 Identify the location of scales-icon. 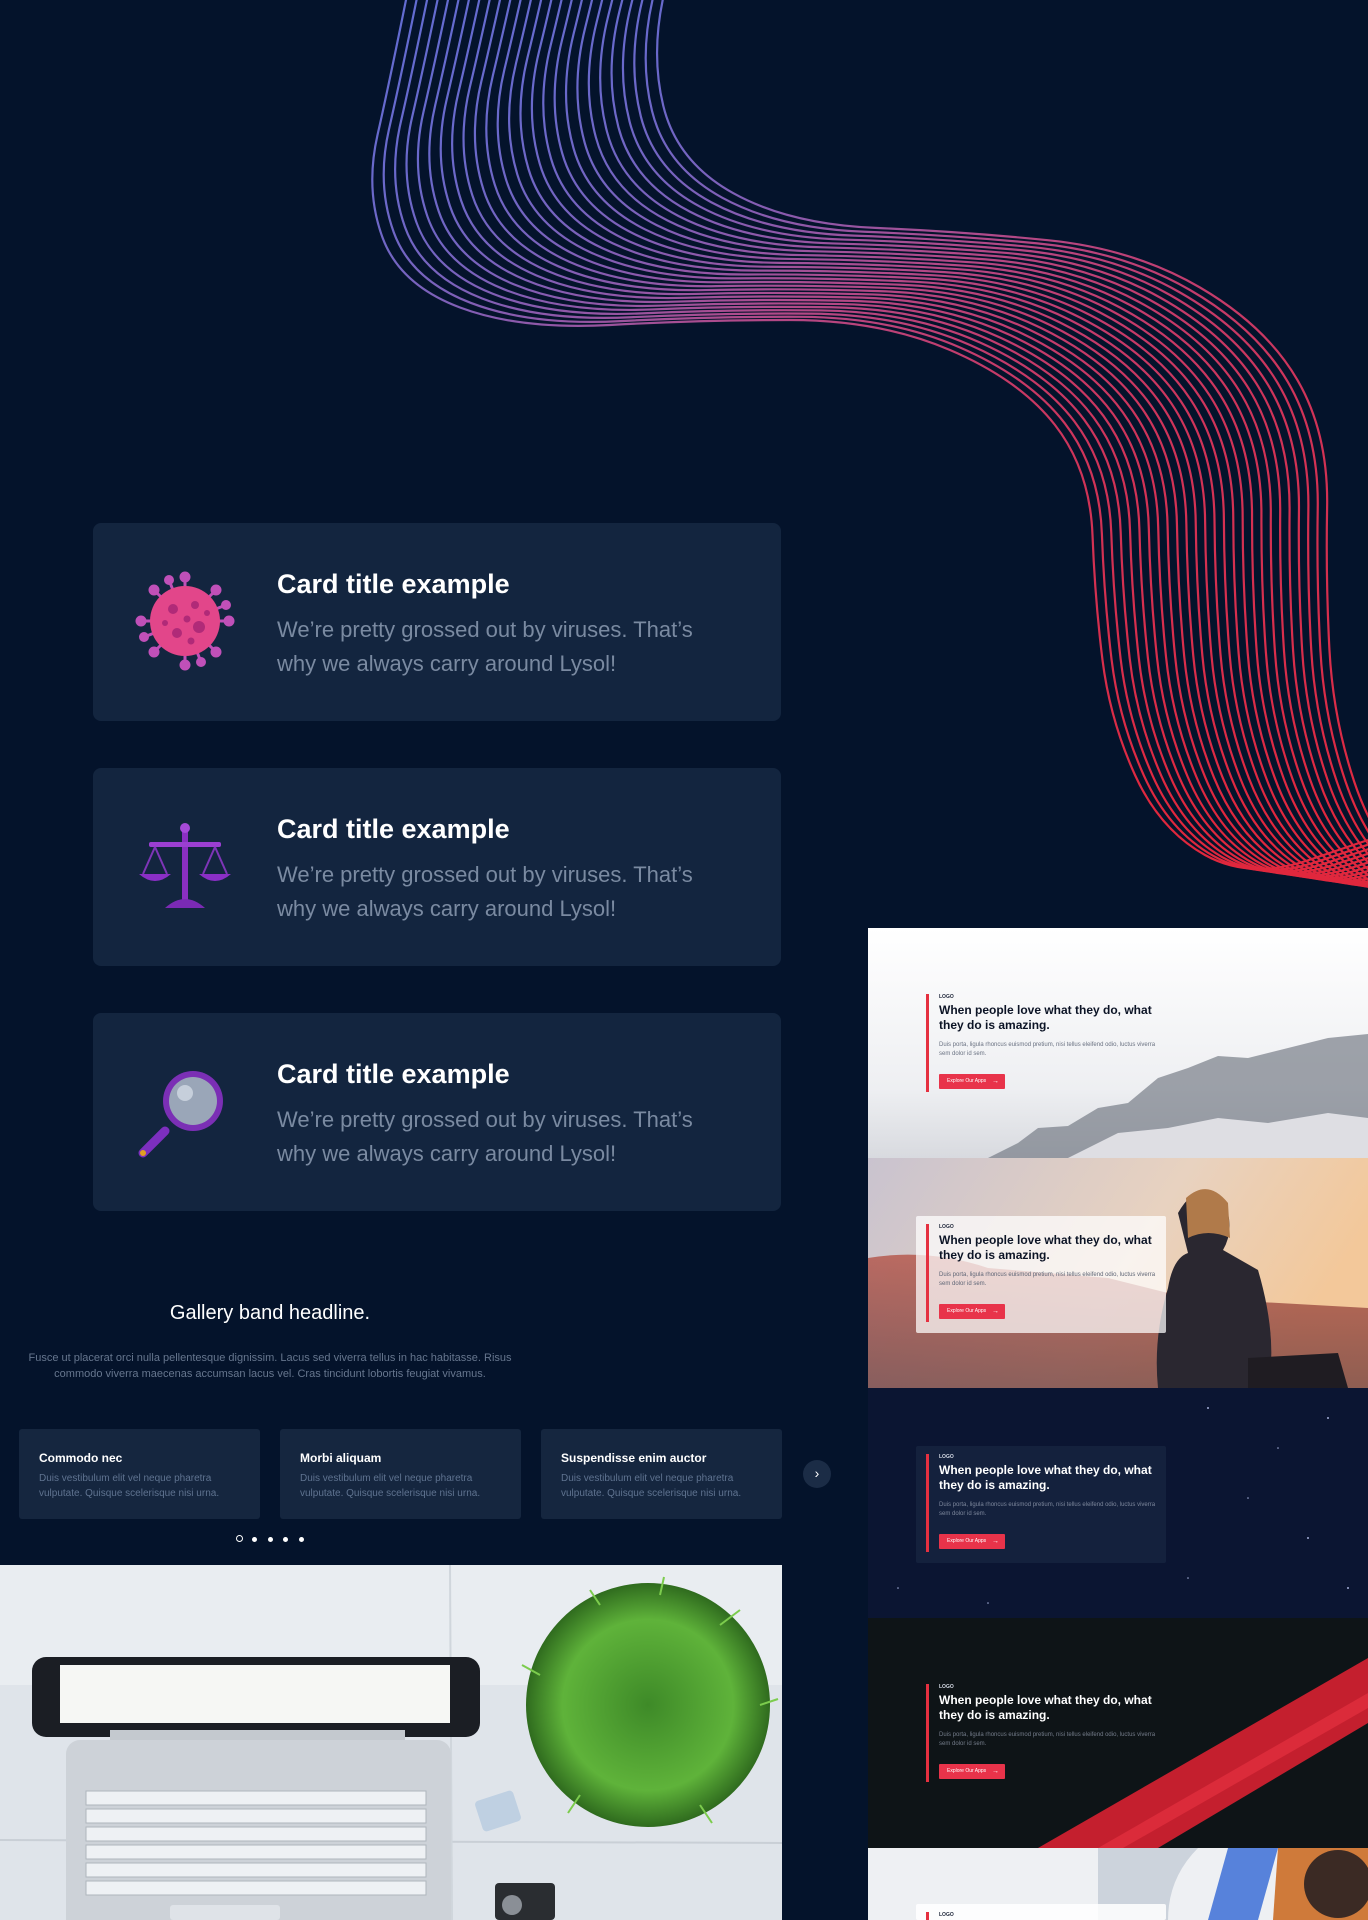
(185, 865).